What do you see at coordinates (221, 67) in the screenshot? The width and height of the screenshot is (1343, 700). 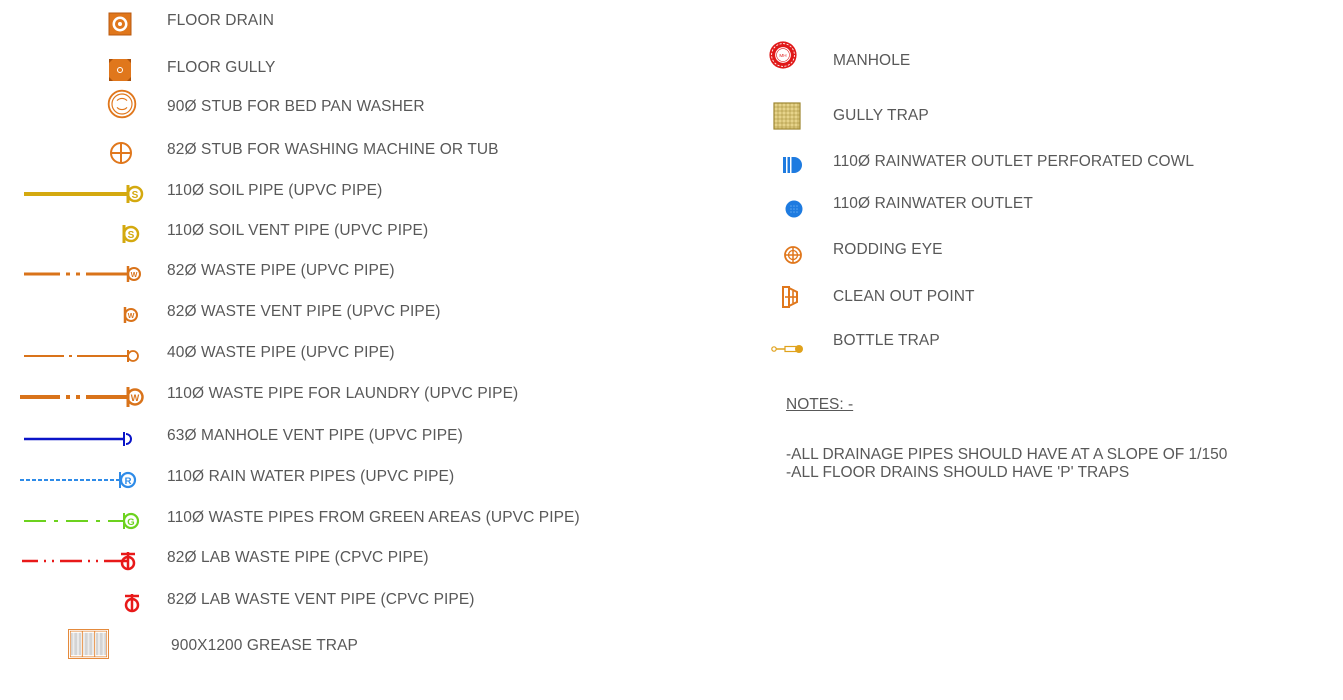 I see `legend-label: FLOOR GULLY` at bounding box center [221, 67].